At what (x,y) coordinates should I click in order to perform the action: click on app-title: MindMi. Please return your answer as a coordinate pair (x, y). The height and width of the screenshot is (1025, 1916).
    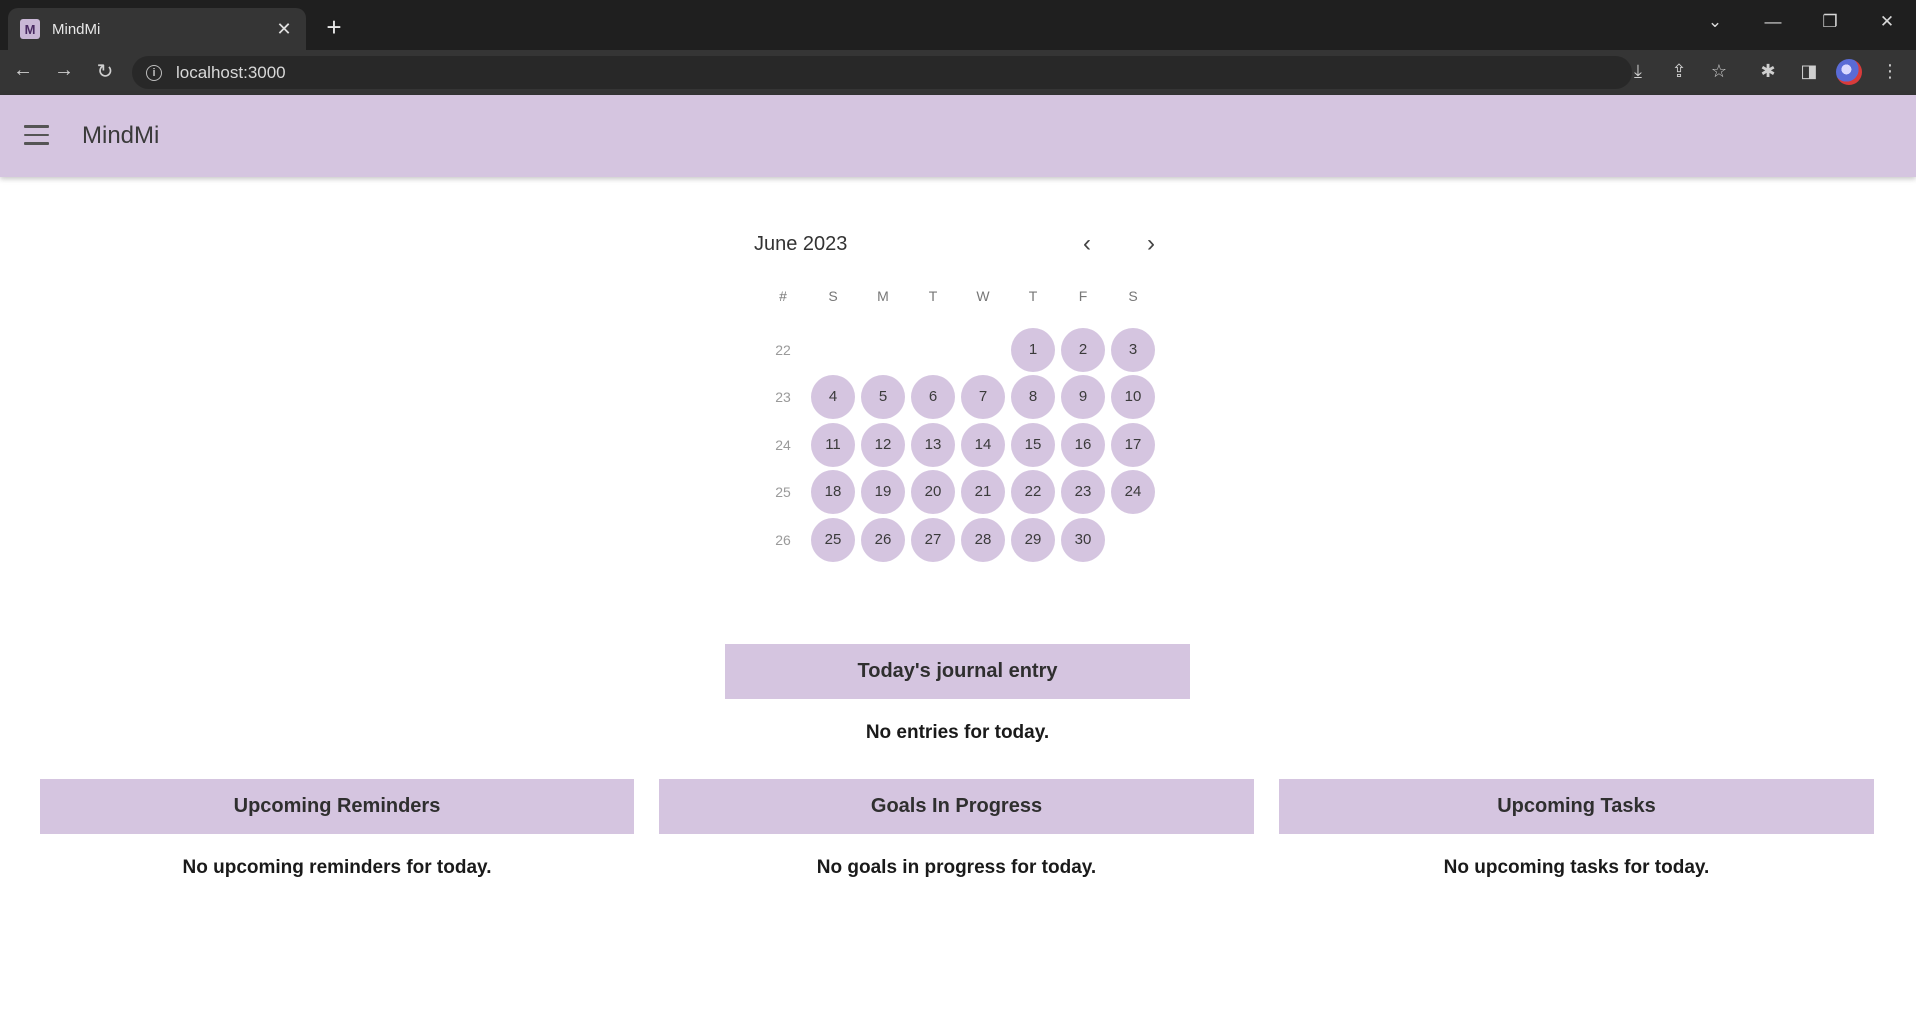
    Looking at the image, I should click on (121, 135).